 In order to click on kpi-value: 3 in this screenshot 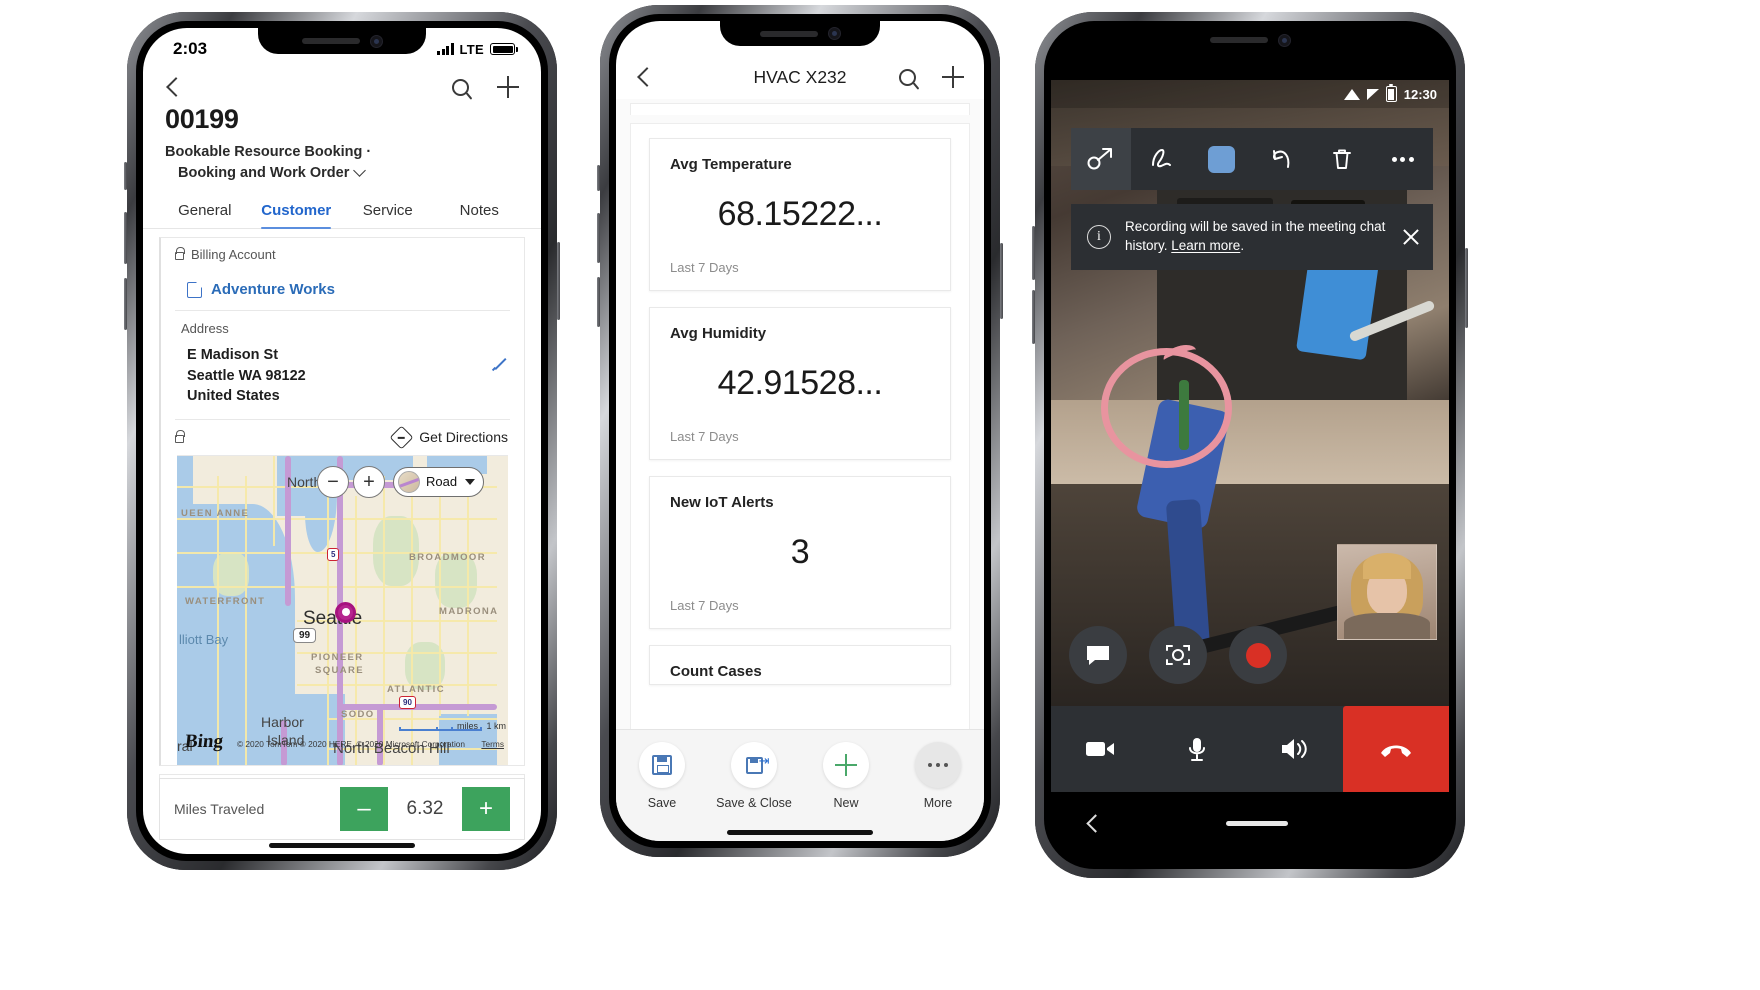, I will do `click(800, 552)`.